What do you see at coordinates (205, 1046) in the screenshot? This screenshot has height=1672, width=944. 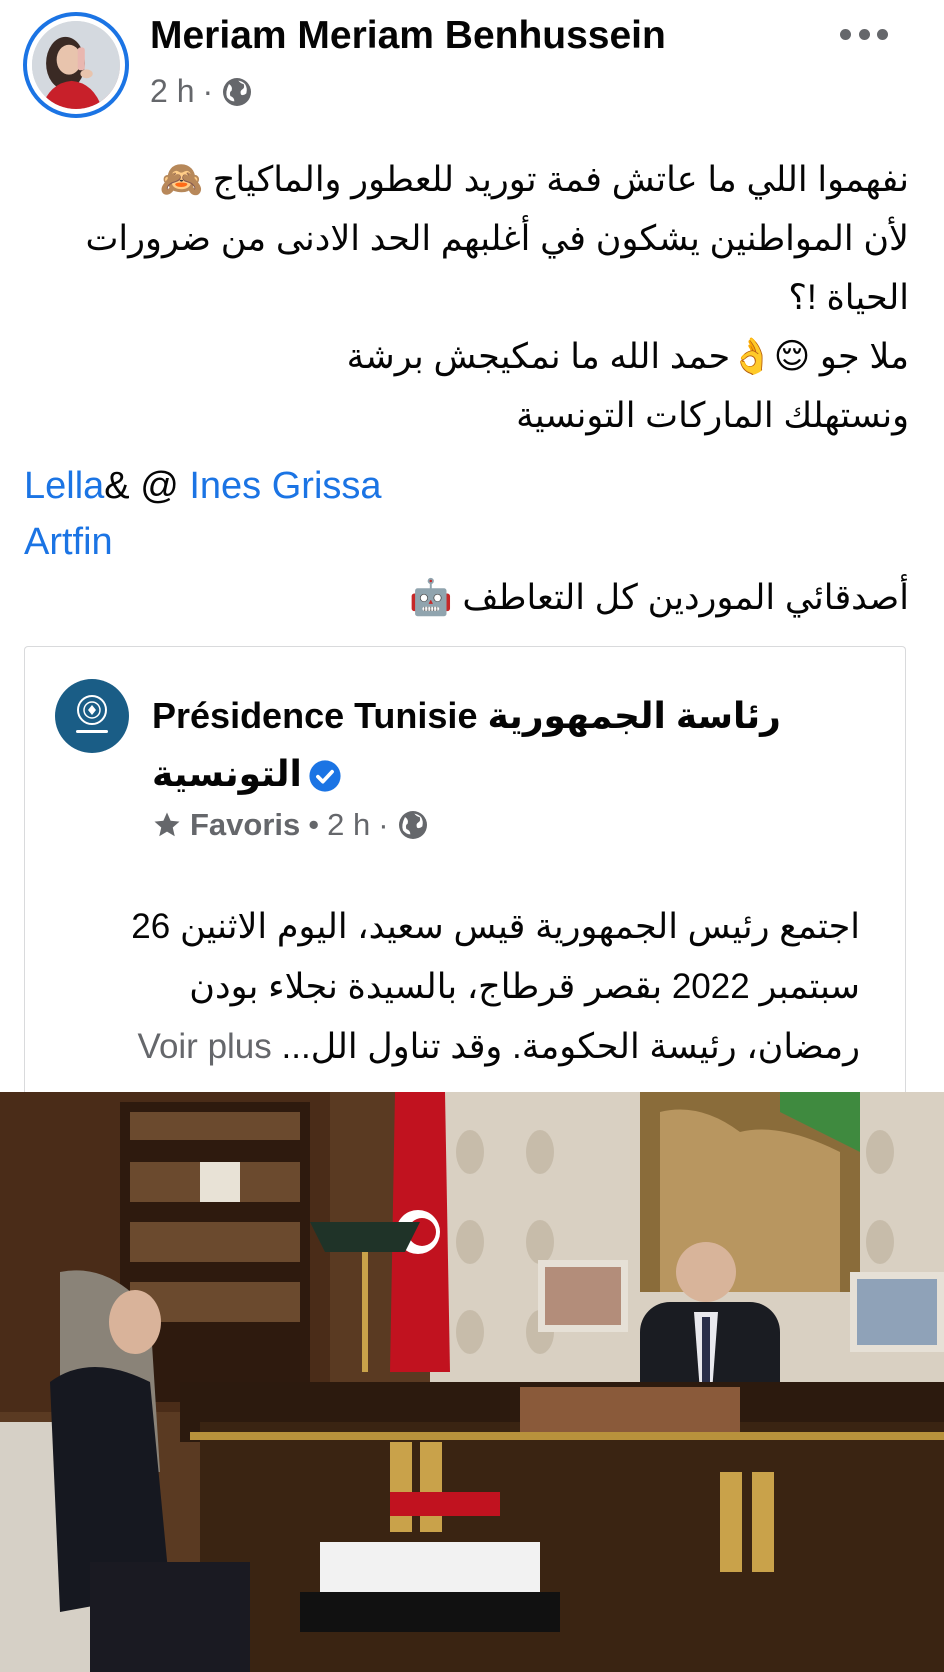 I see `see-more-link: Voir plus` at bounding box center [205, 1046].